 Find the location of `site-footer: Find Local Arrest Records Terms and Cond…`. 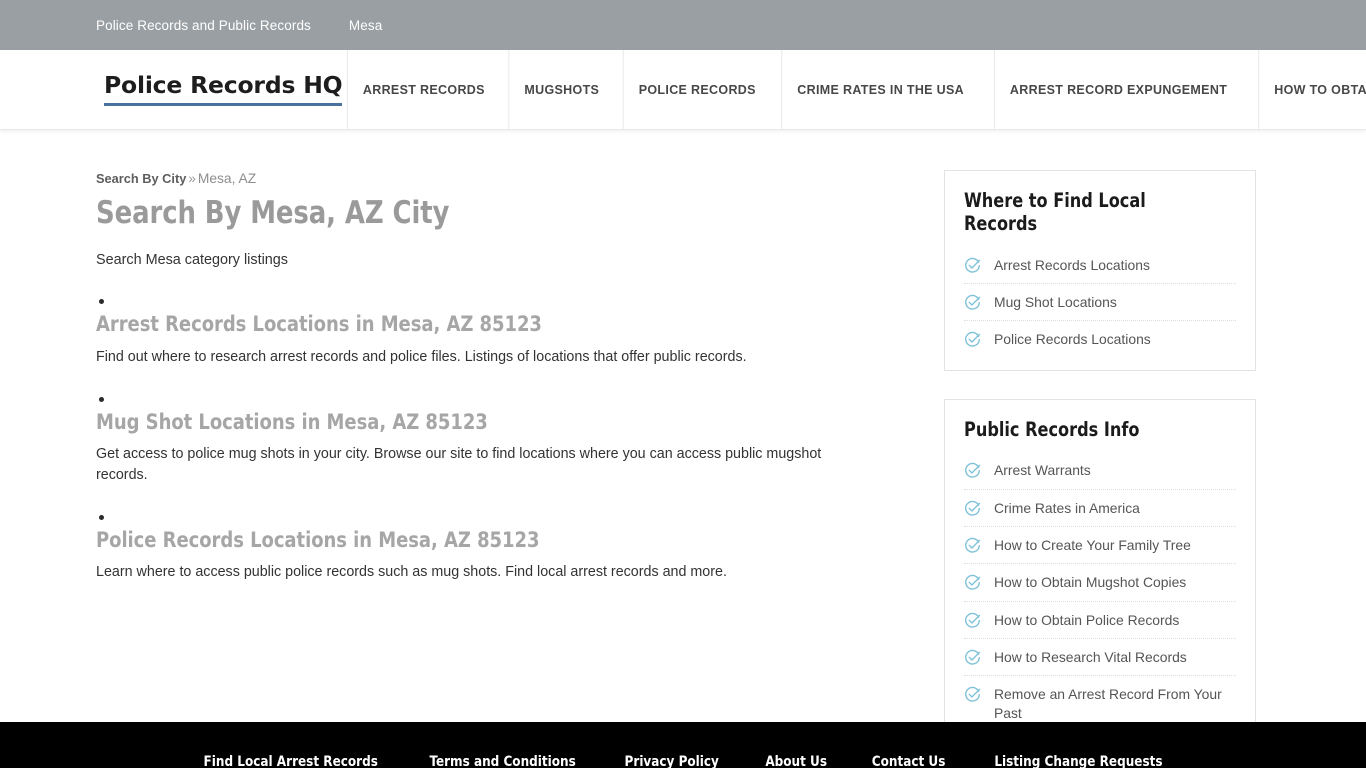

site-footer: Find Local Arrest Records Terms and Cond… is located at coordinates (683, 745).